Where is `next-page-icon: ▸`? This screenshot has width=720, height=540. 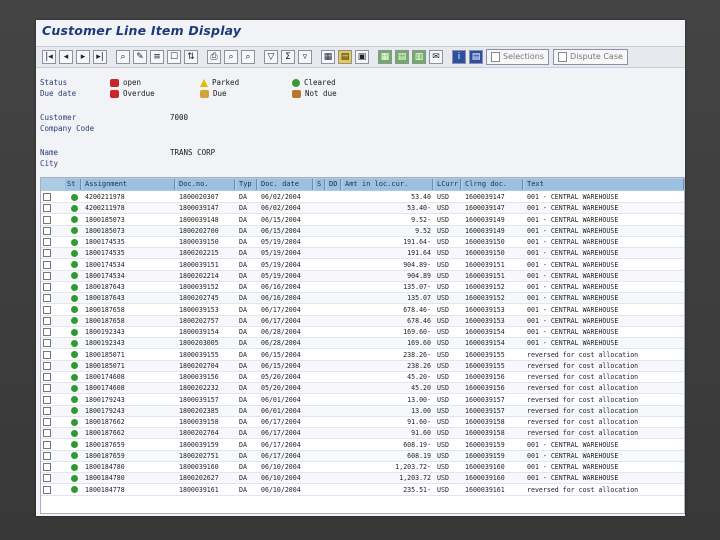
next-page-icon: ▸ is located at coordinates (83, 57).